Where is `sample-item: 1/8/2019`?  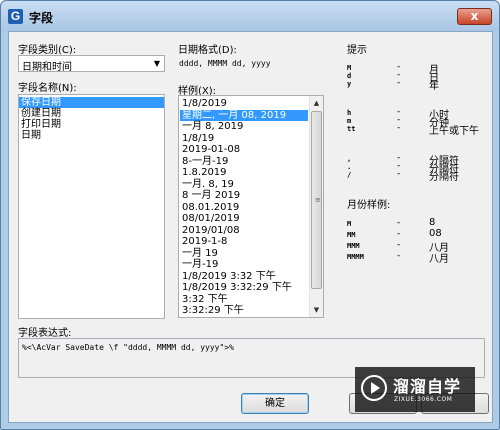 sample-item: 1/8/2019 is located at coordinates (244, 104).